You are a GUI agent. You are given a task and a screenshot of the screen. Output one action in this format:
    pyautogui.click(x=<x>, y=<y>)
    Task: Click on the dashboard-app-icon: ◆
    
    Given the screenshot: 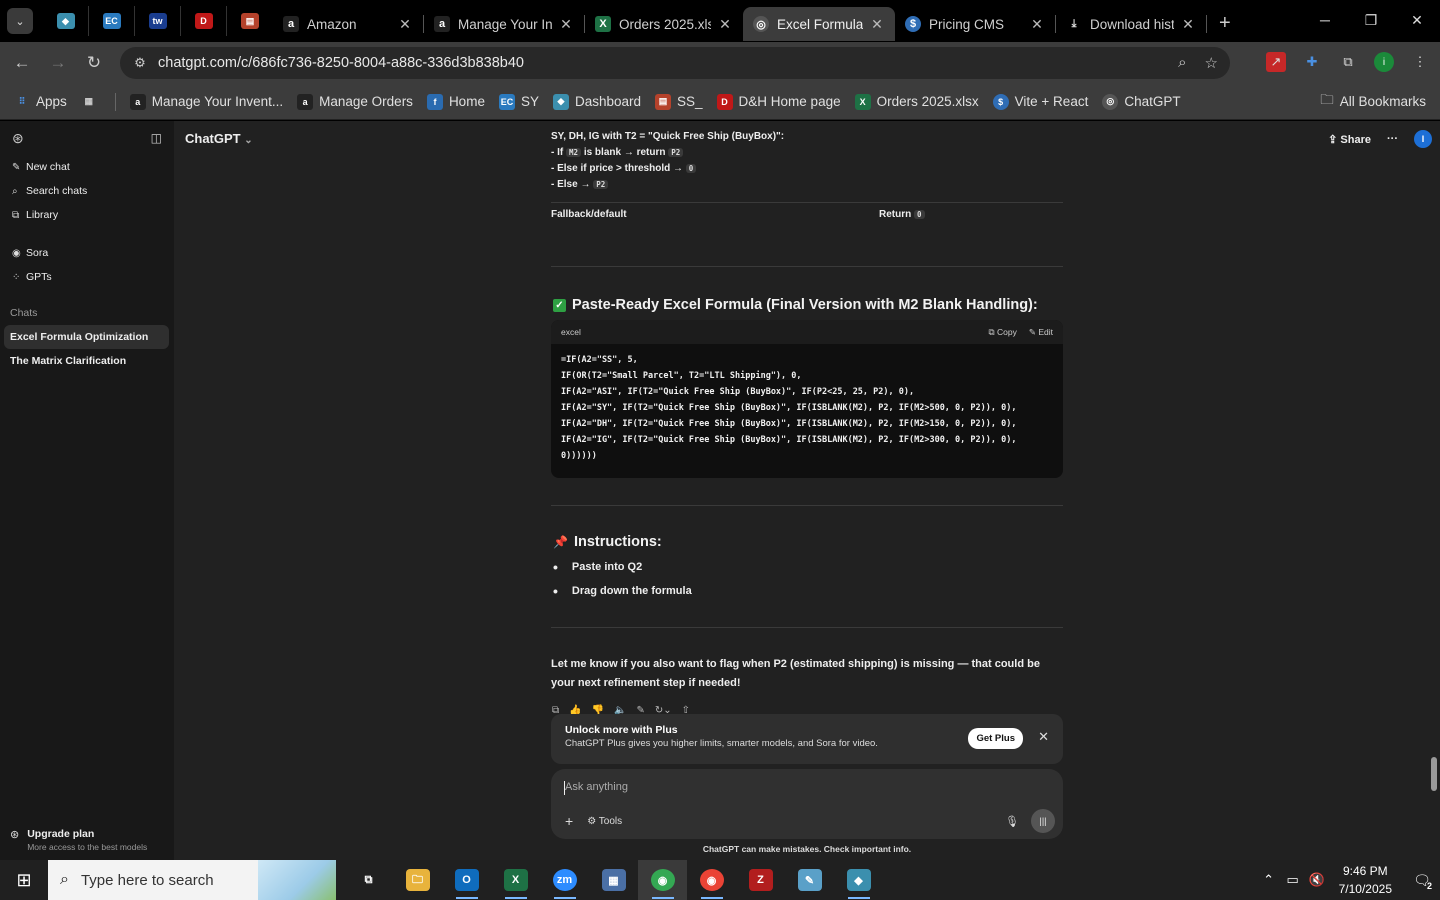 What is the action you would take?
    pyautogui.click(x=858, y=880)
    